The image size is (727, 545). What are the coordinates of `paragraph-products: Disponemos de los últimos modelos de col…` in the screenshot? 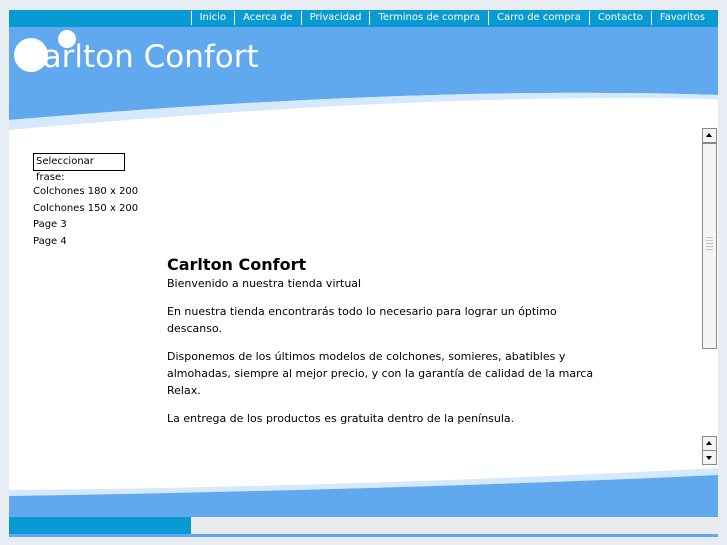 It's located at (380, 373).